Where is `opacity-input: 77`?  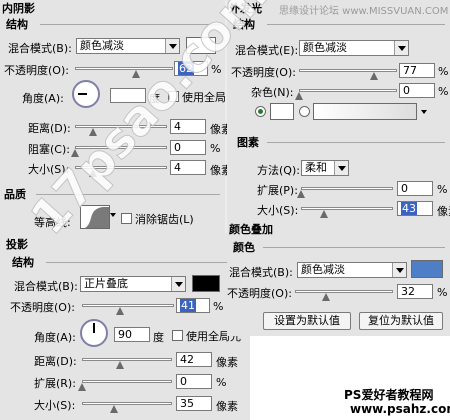 opacity-input: 77 is located at coordinates (417, 70).